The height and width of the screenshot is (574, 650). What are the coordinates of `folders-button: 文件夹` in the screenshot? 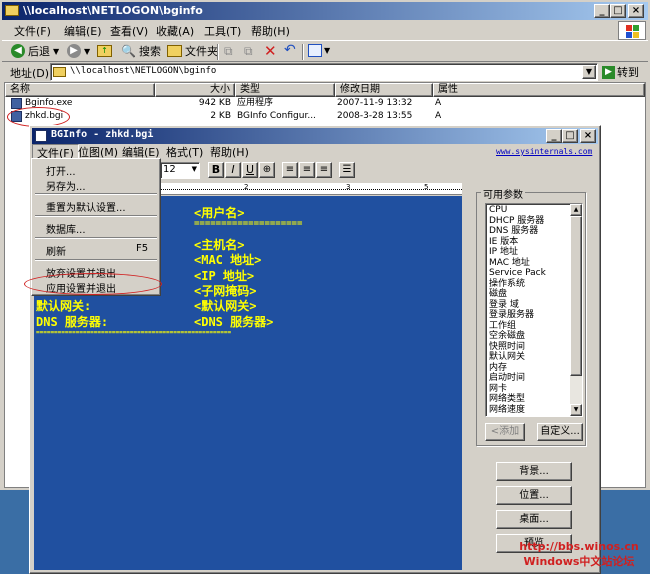 It's located at (192, 51).